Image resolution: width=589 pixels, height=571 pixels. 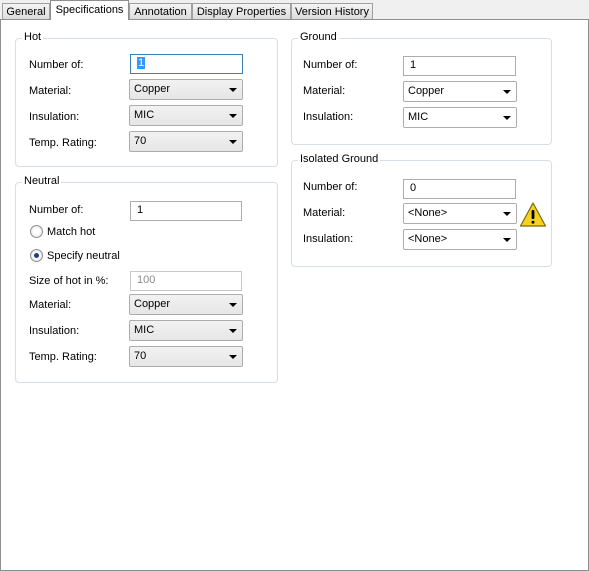 I want to click on match-hot-radio, so click(x=36, y=231).